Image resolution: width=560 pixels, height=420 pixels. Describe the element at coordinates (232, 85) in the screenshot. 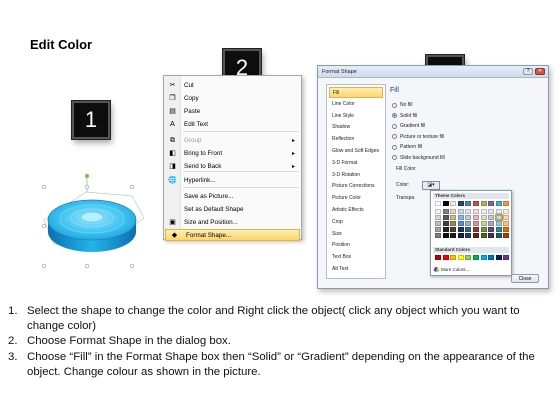

I see `menu-item-cut: ✂ Cut` at that location.